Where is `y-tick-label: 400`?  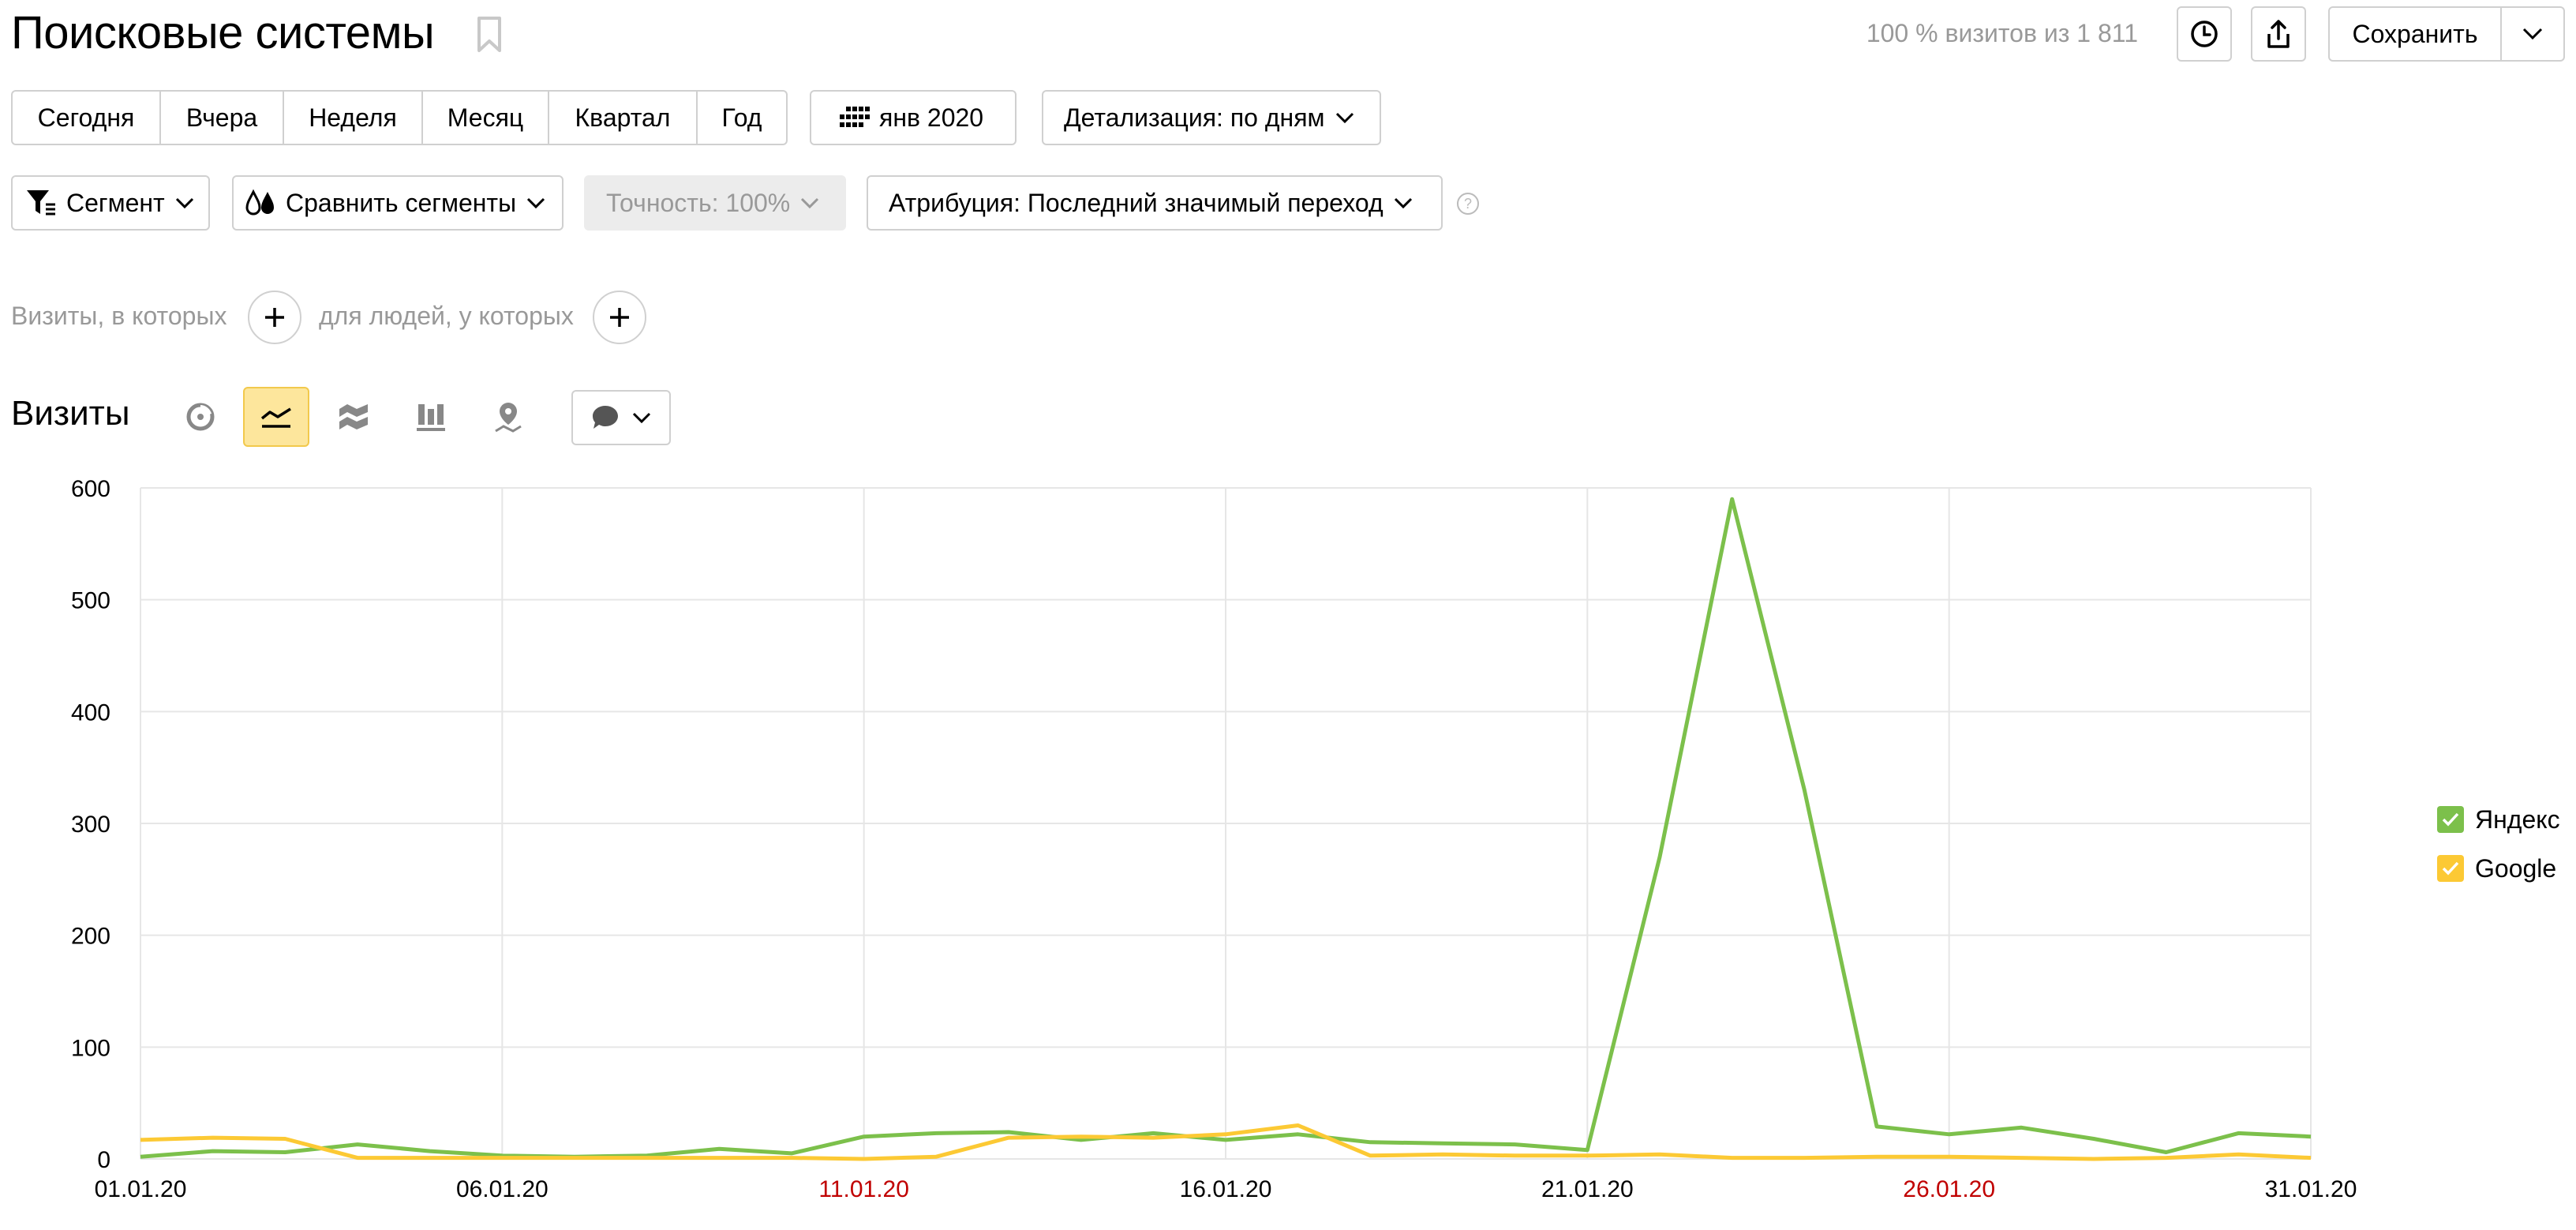 y-tick-label: 400 is located at coordinates (90, 712).